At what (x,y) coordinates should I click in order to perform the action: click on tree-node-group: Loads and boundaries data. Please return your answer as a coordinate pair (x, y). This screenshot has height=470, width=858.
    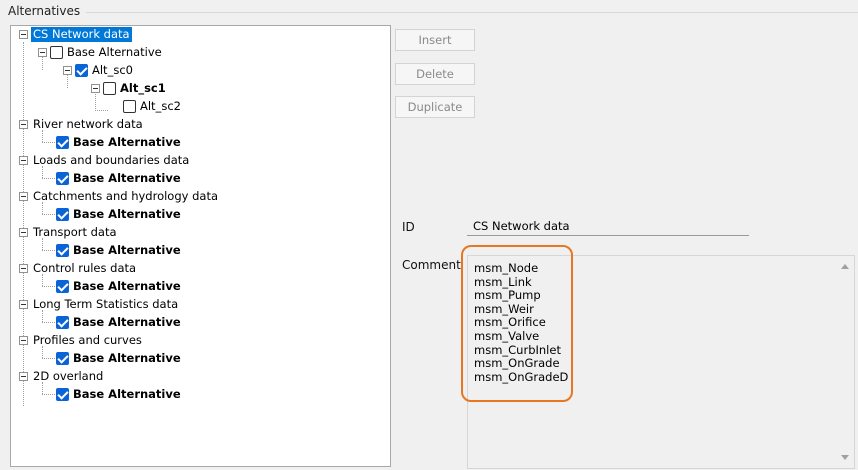
    Looking at the image, I should click on (105, 160).